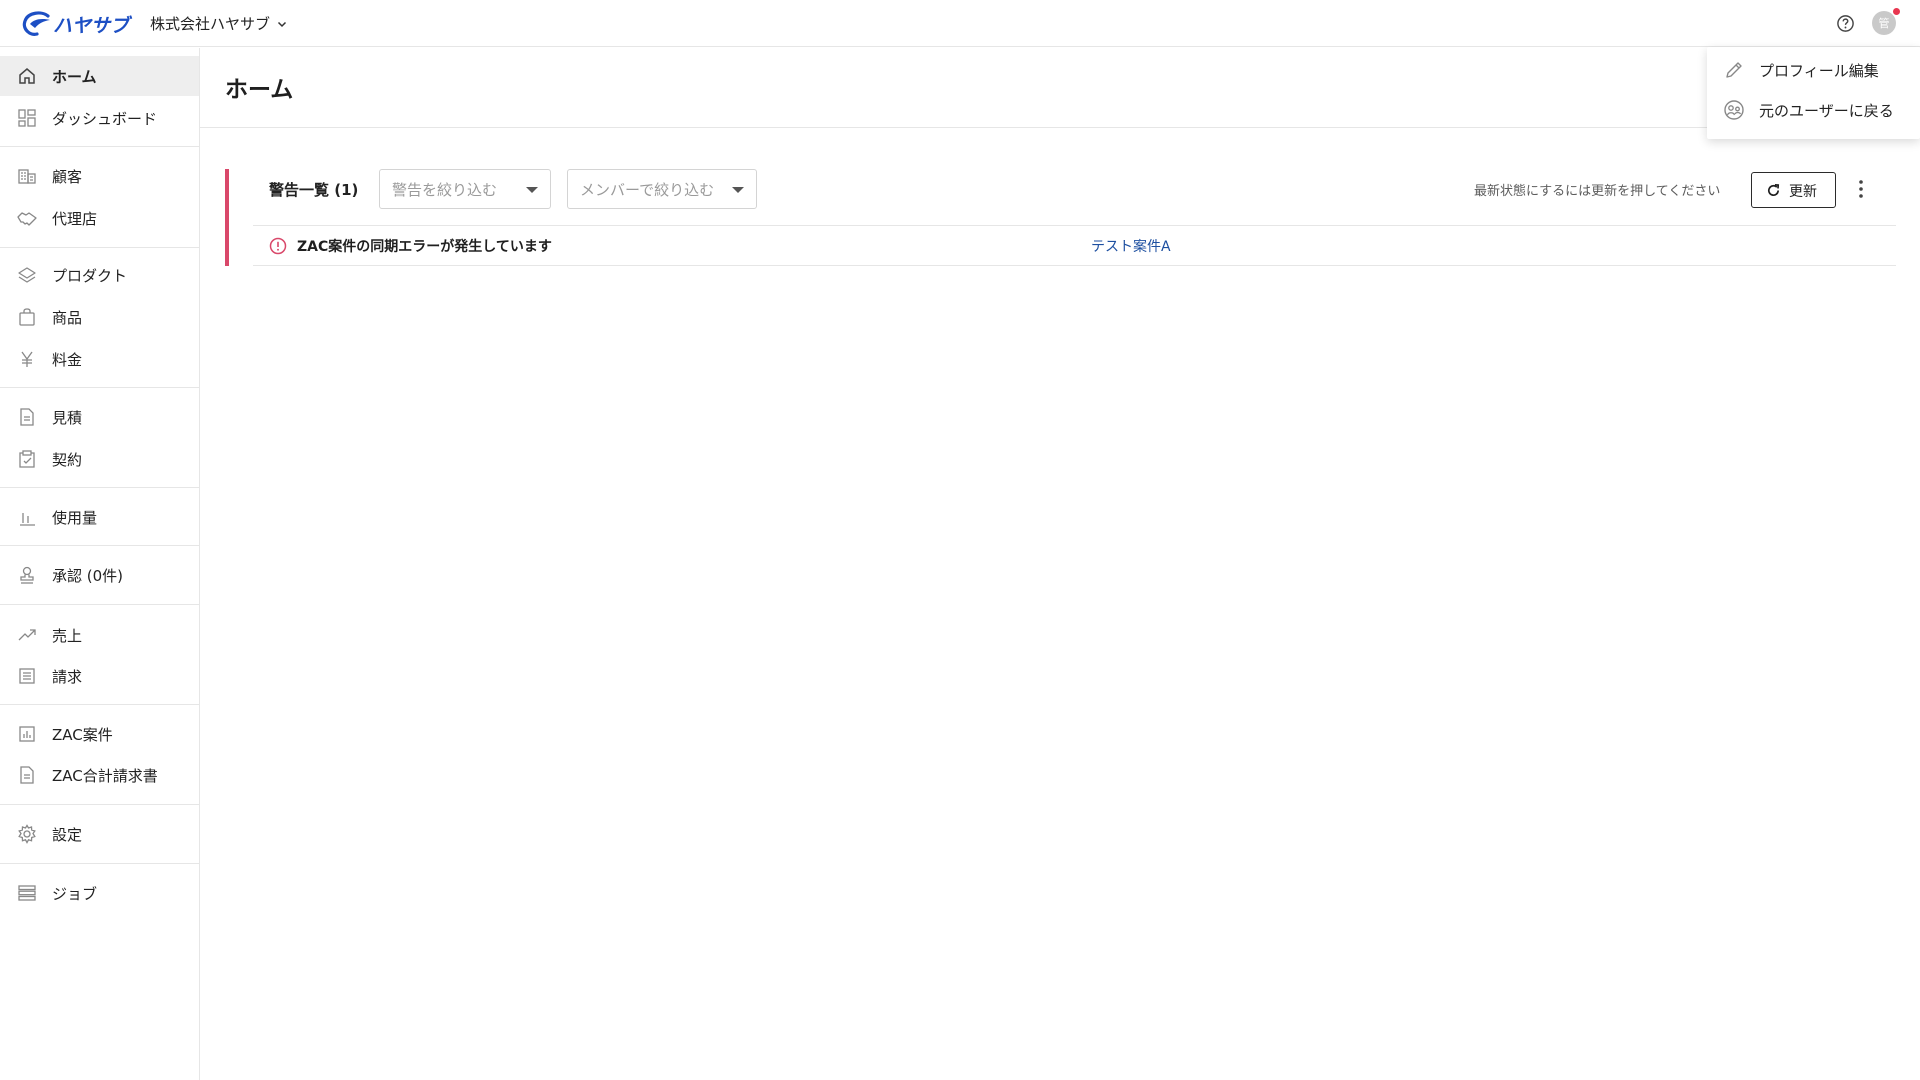  Describe the element at coordinates (99, 517) in the screenshot. I see `sidebar-item-usage: 使用量` at that location.